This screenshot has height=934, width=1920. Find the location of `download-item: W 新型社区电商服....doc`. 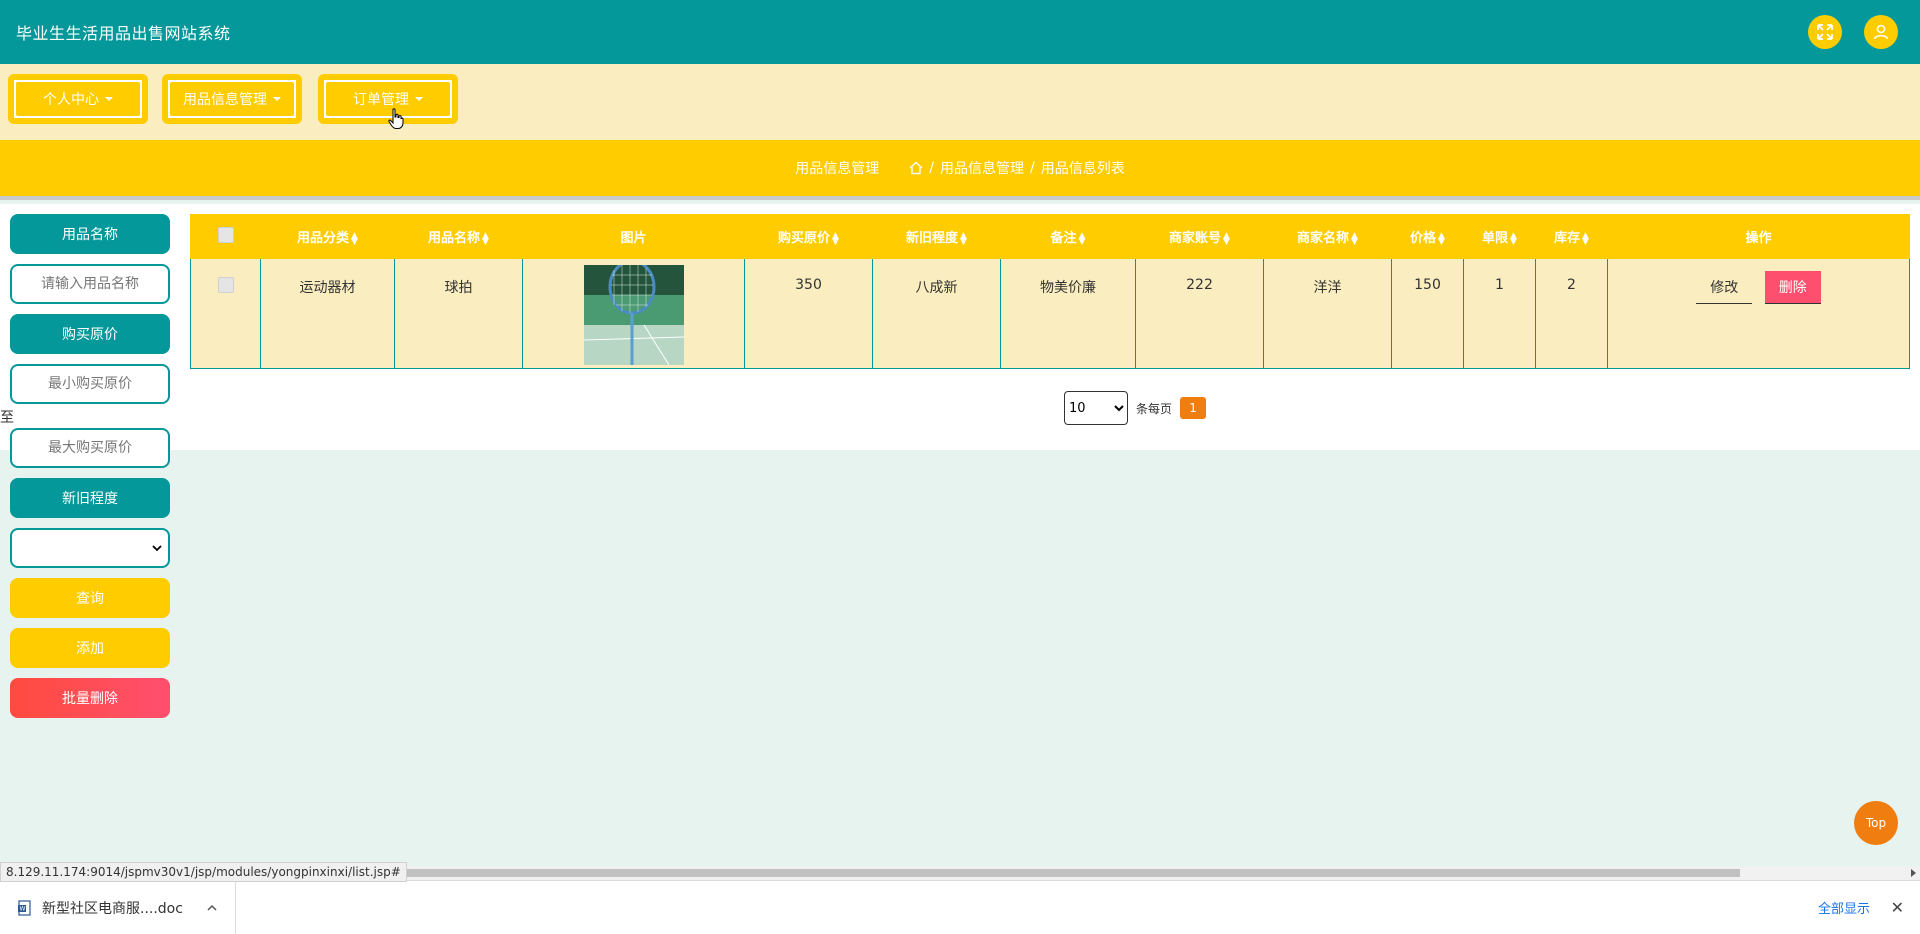

download-item: W 新型社区电商服....doc is located at coordinates (118, 907).